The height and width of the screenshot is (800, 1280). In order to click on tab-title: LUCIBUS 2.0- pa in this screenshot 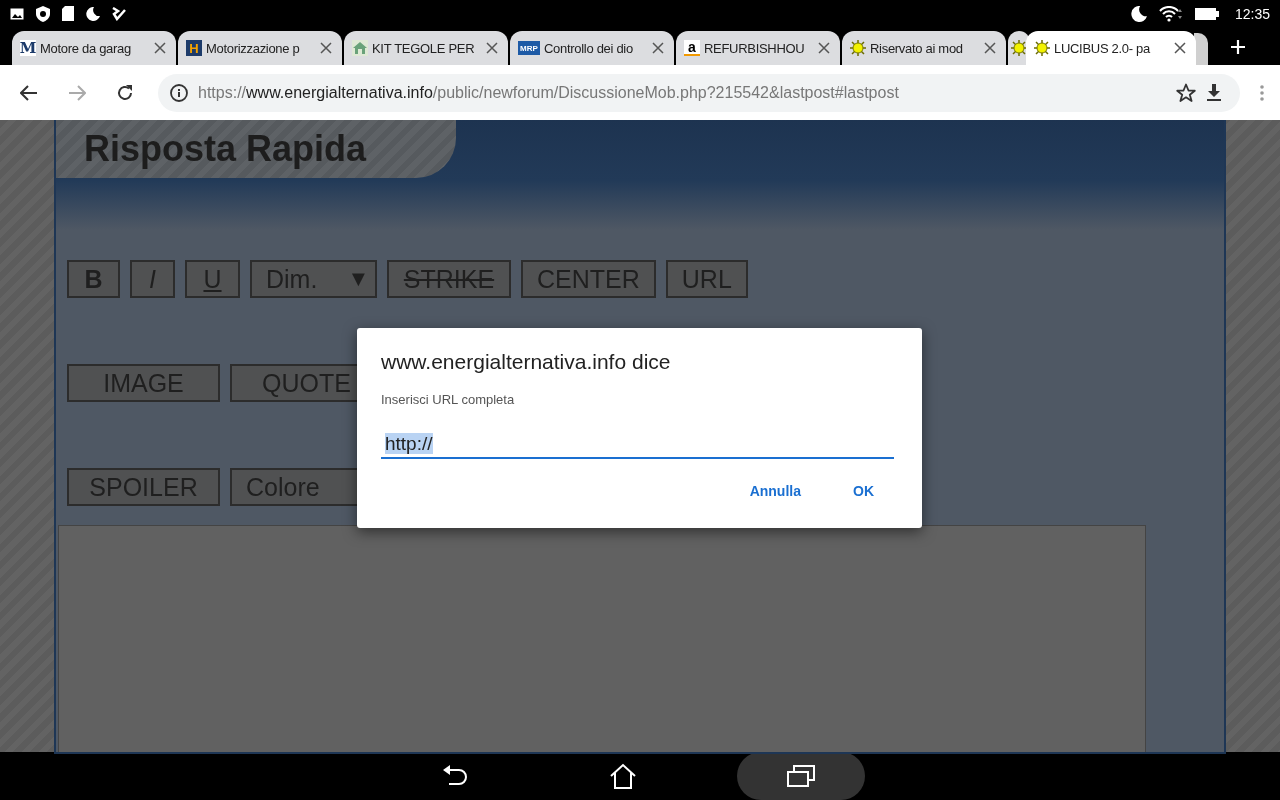, I will do `click(1102, 48)`.